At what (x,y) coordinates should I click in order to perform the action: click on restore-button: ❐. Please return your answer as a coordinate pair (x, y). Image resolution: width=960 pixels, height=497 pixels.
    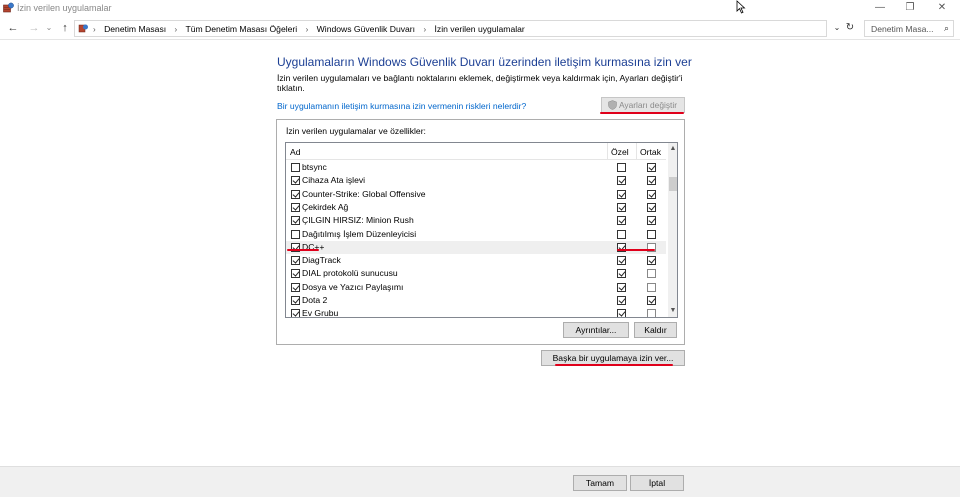
    Looking at the image, I should click on (910, 9).